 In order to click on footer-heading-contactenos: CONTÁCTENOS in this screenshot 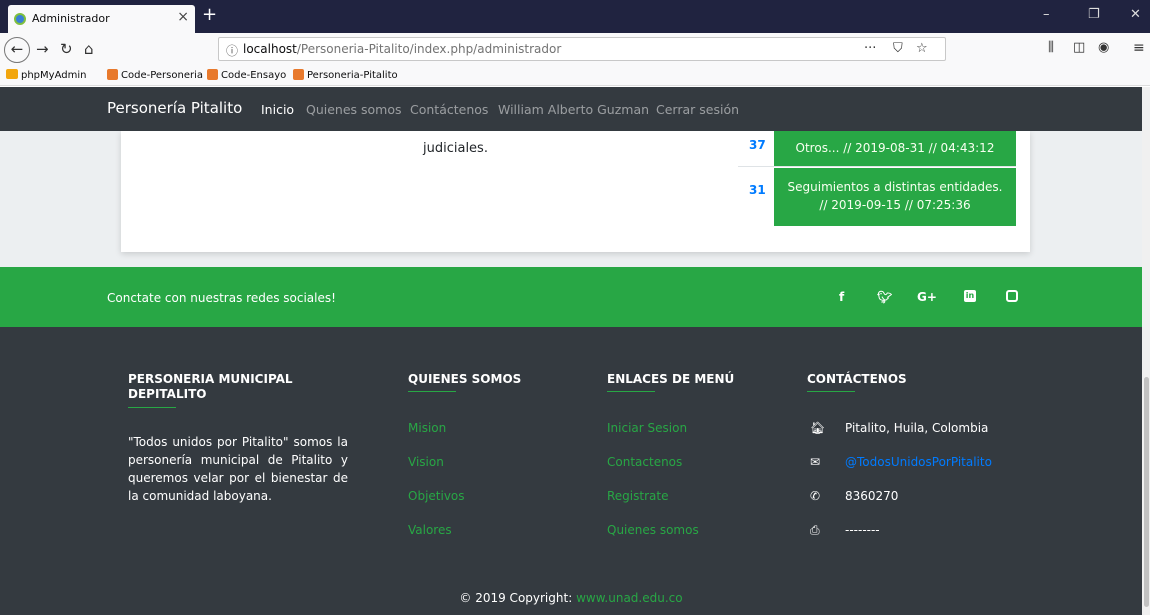, I will do `click(857, 379)`.